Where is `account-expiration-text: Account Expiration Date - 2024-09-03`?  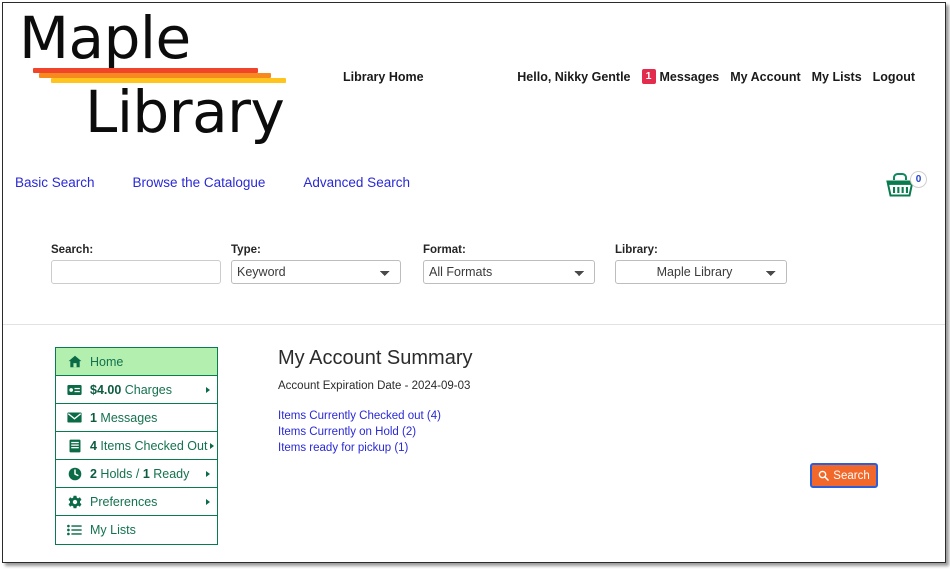 account-expiration-text: Account Expiration Date - 2024-09-03 is located at coordinates (374, 386).